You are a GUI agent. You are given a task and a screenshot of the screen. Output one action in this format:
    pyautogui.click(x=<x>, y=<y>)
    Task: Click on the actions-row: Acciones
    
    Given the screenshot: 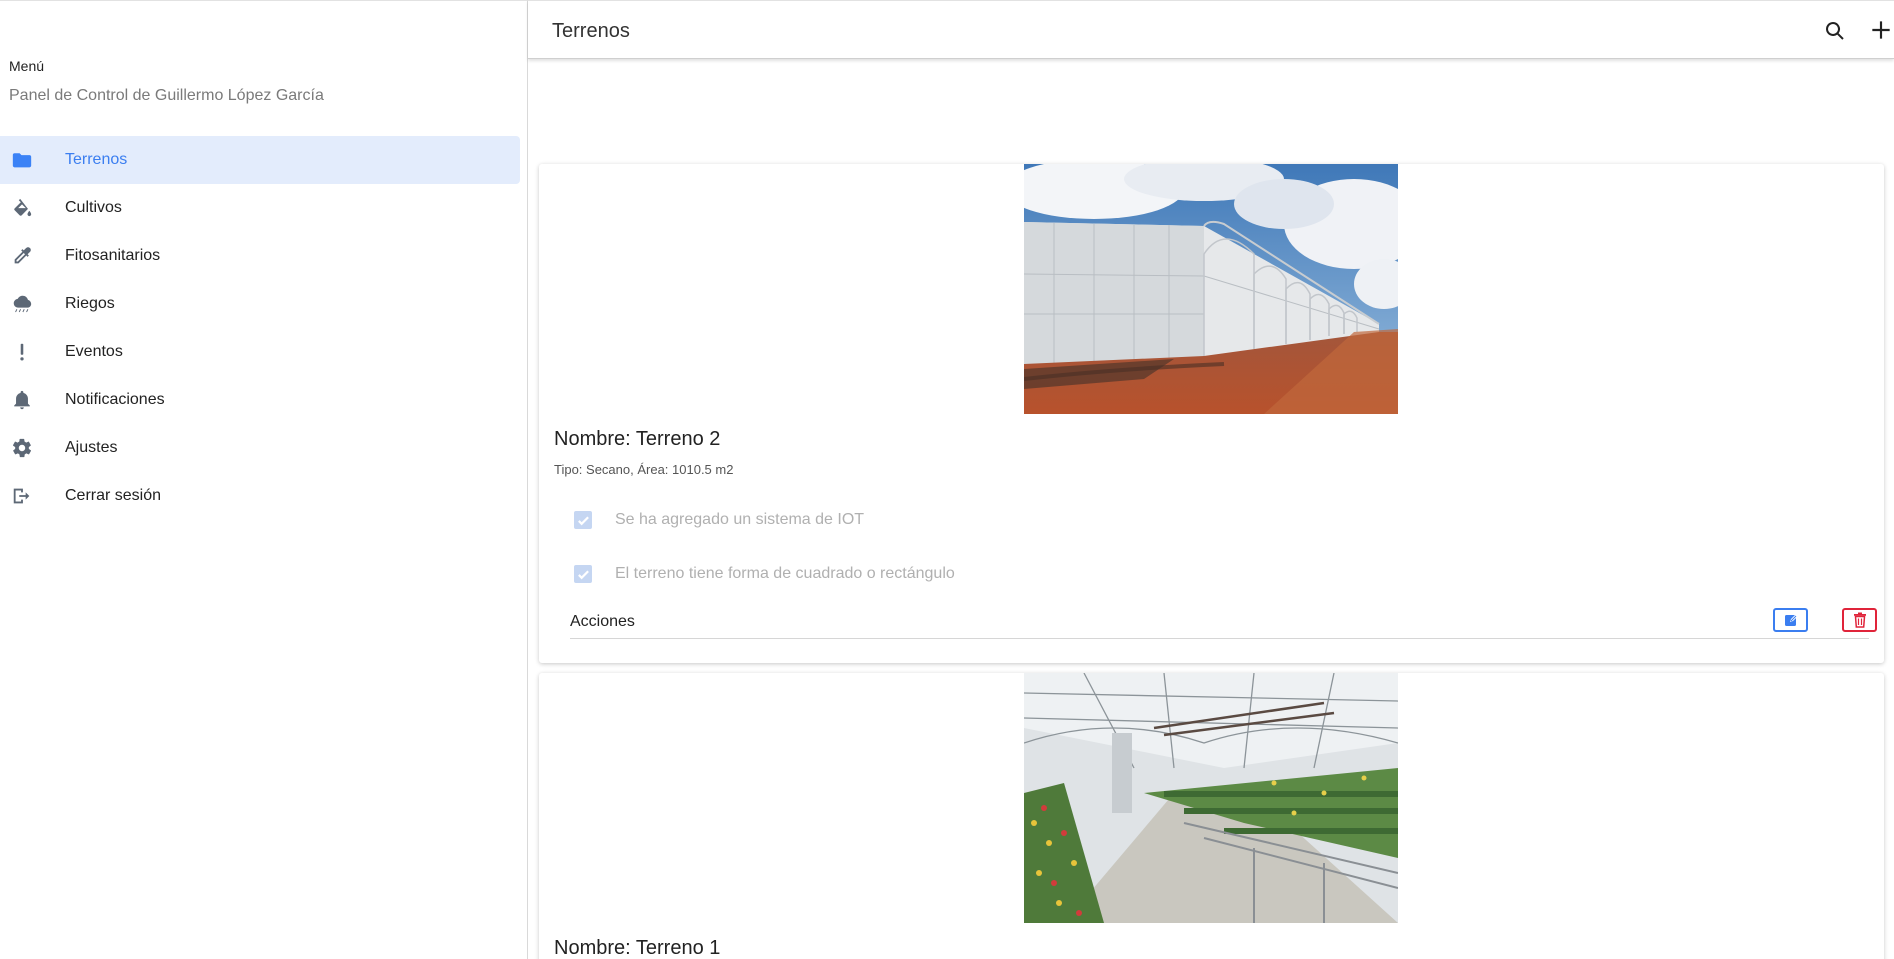 What is the action you would take?
    pyautogui.click(x=1223, y=623)
    